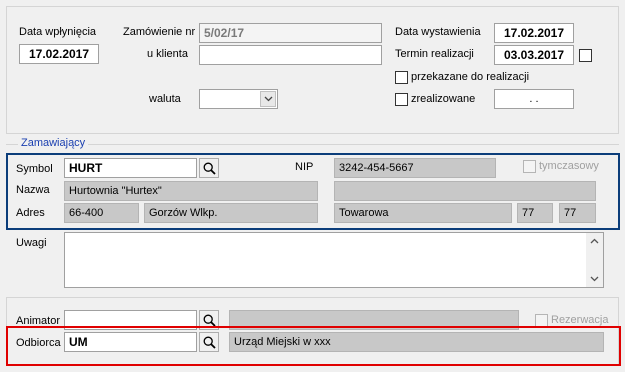  I want to click on notes-scrollbar, so click(594, 260).